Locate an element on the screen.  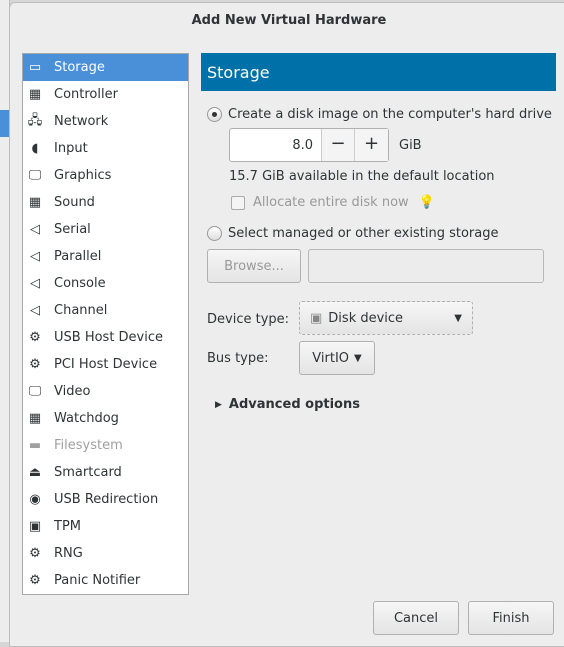
list-item-smartcard: ⏏ Smartcard is located at coordinates (105, 472).